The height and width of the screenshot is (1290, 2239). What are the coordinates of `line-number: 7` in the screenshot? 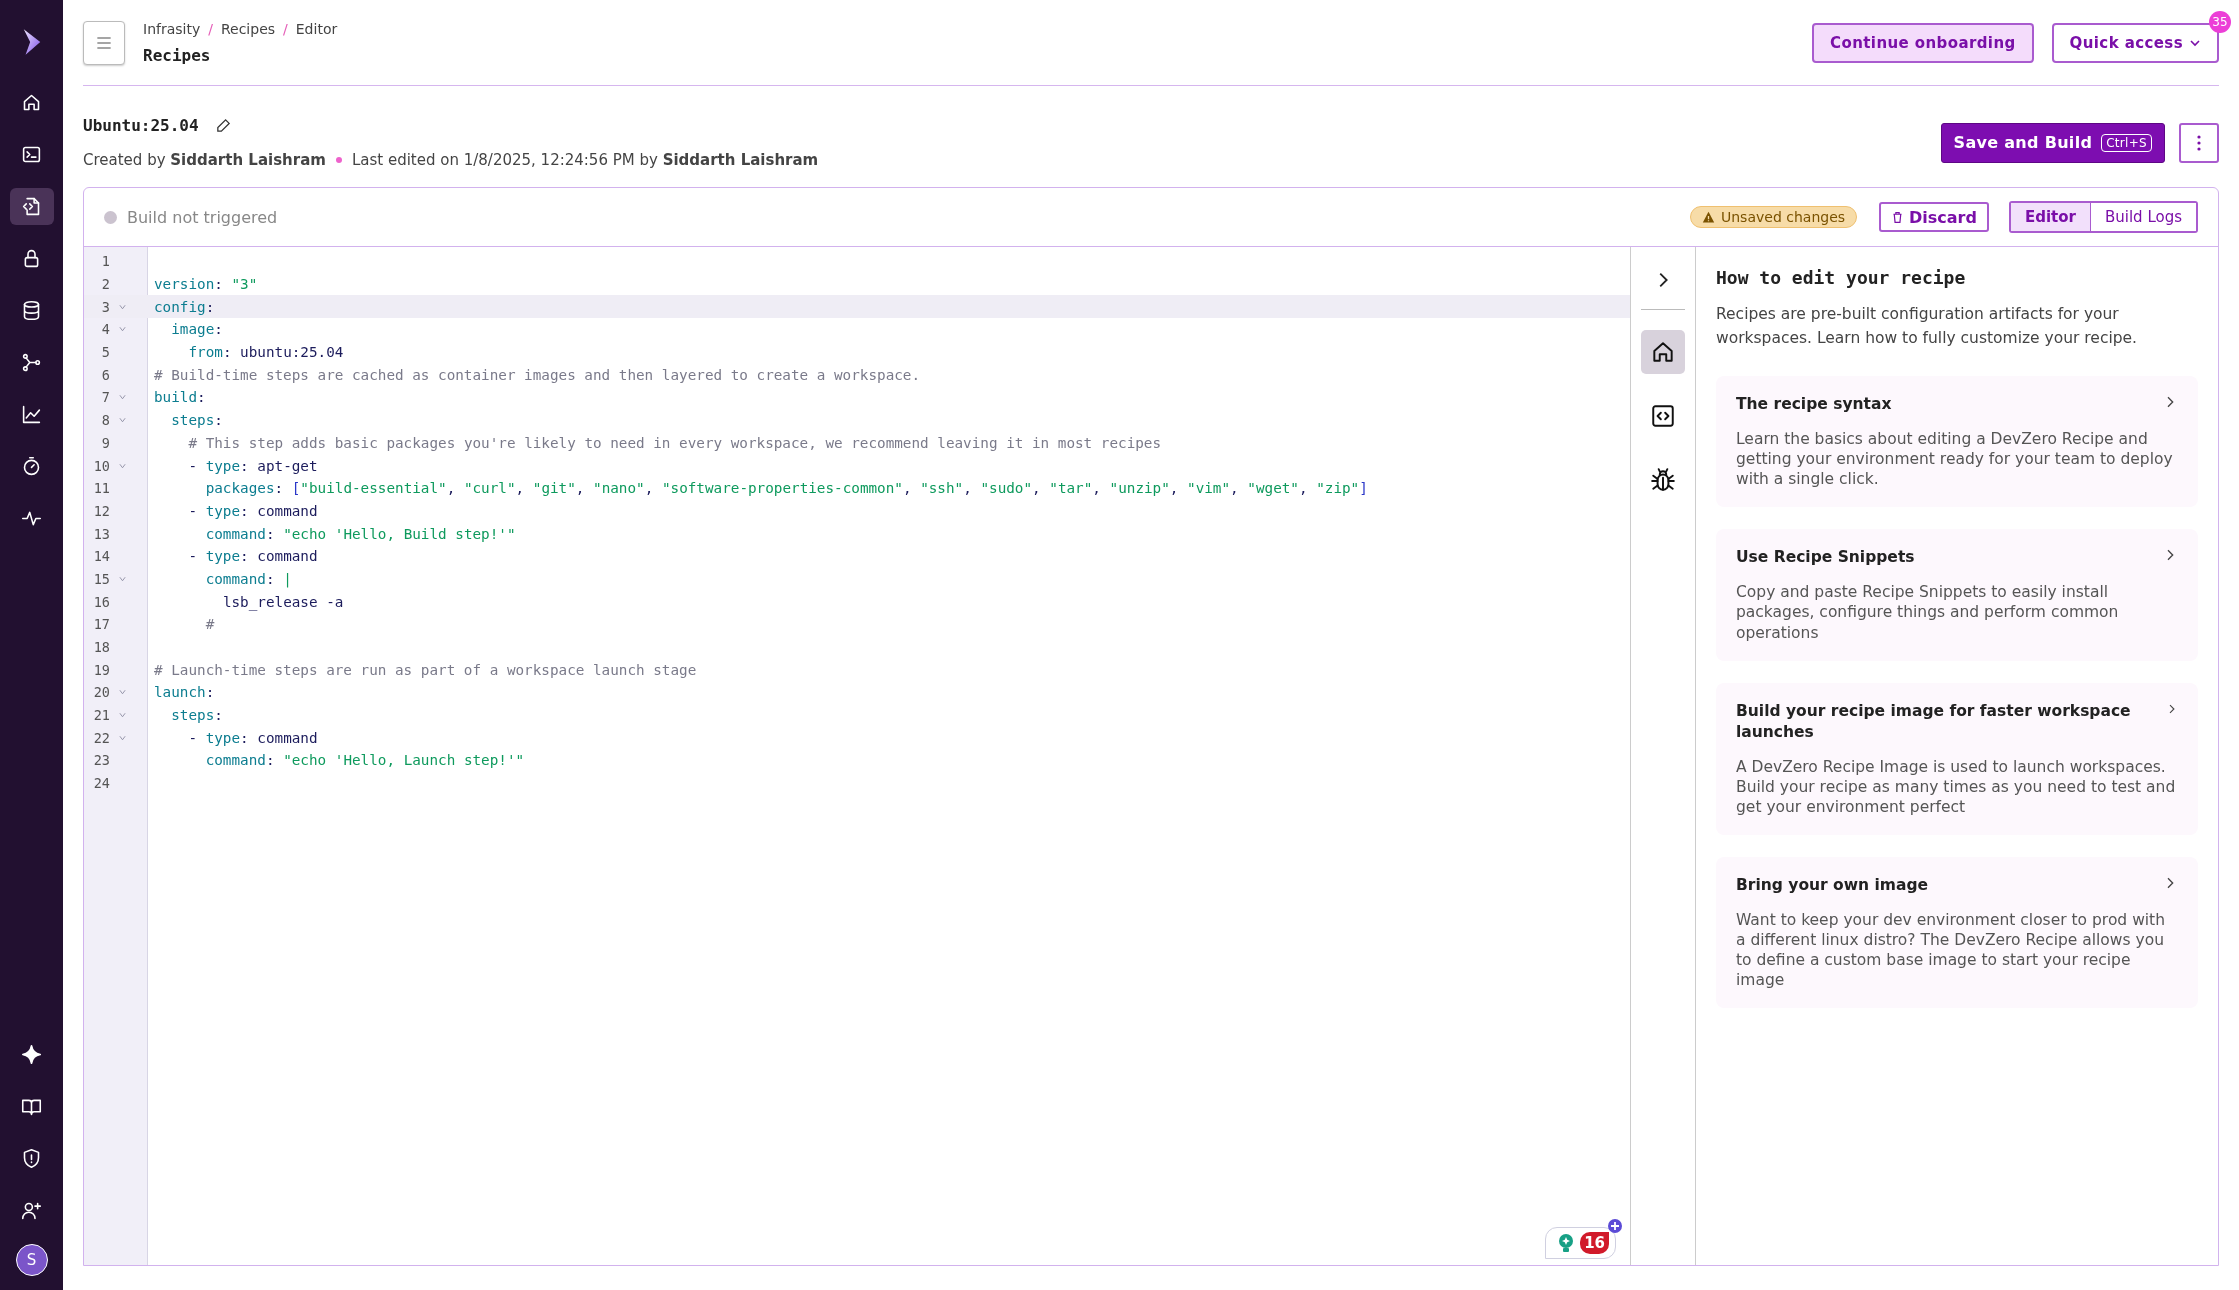 It's located at (105, 397).